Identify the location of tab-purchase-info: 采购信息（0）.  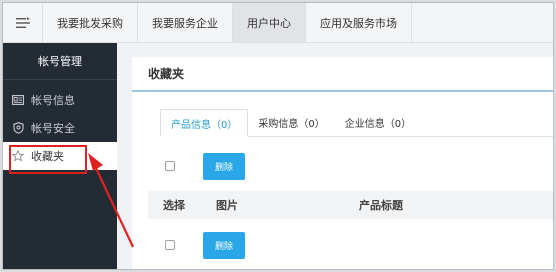
(291, 122).